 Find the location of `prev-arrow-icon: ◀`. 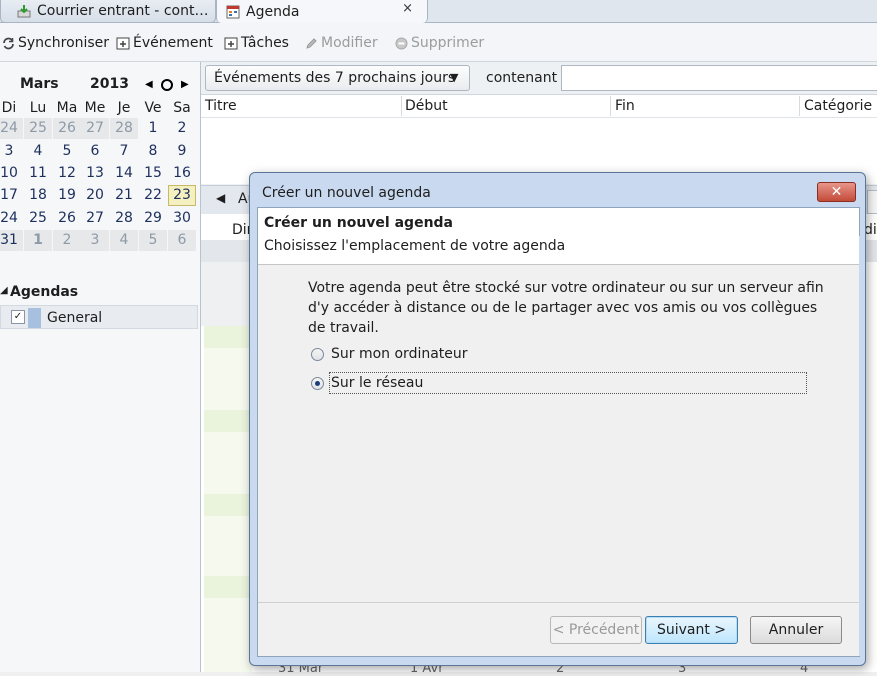

prev-arrow-icon: ◀ is located at coordinates (220, 198).